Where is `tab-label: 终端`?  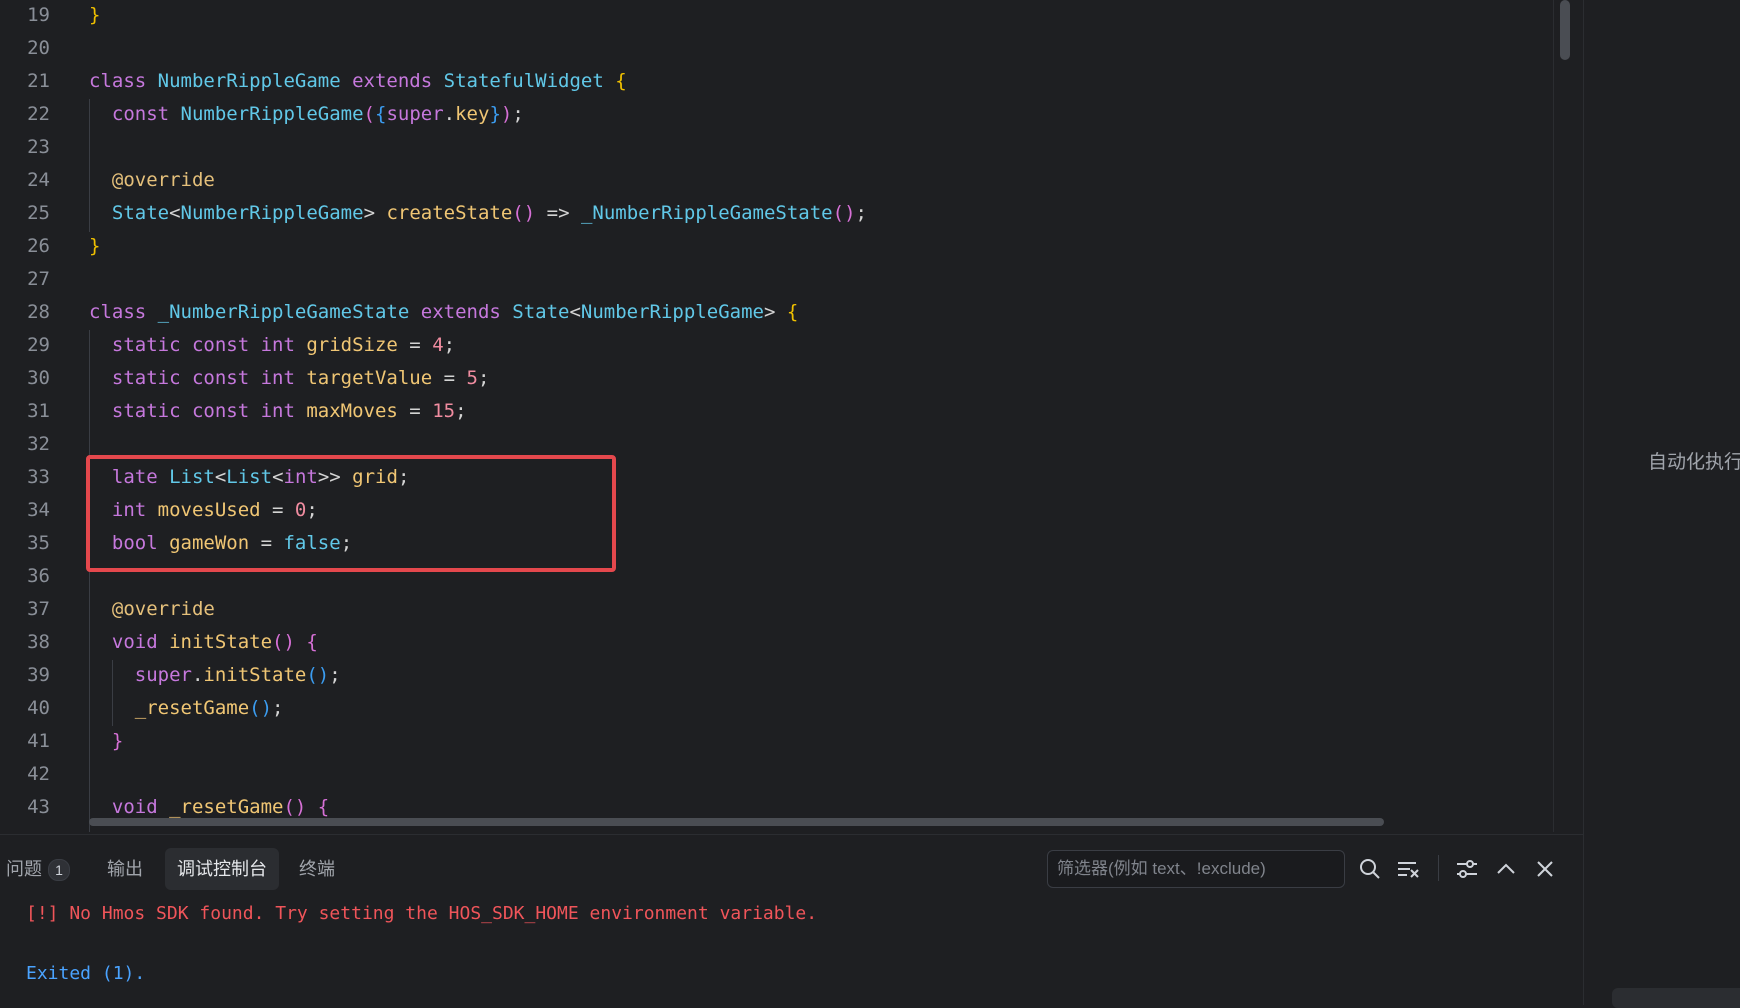 tab-label: 终端 is located at coordinates (317, 869).